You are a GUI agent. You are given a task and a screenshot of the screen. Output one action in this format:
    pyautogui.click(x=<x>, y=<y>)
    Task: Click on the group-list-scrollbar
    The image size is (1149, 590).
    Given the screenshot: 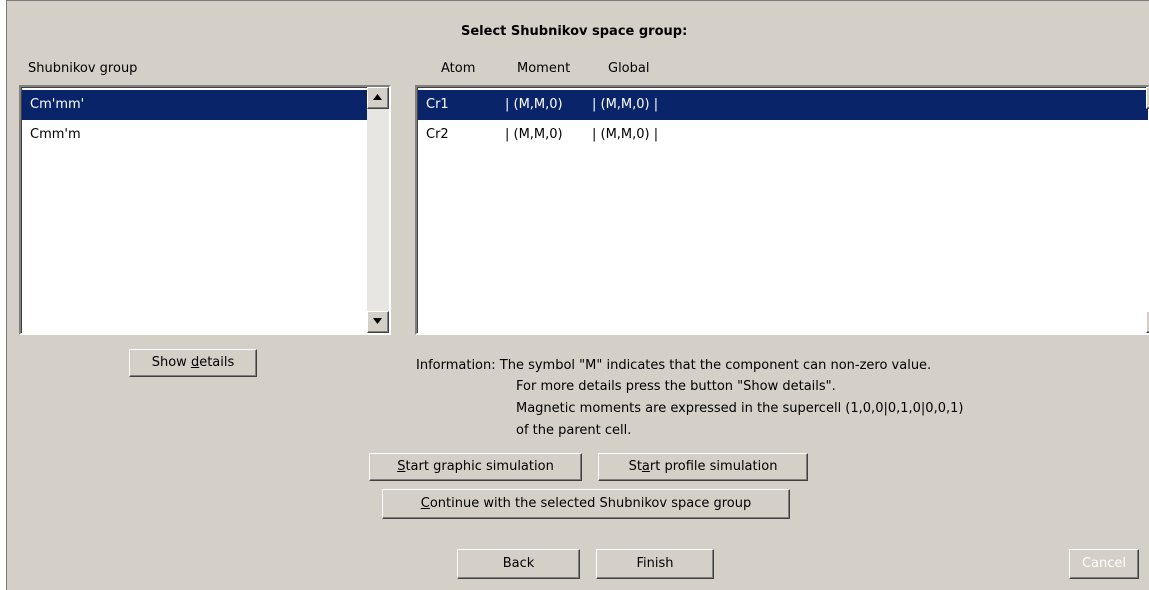 What is the action you would take?
    pyautogui.click(x=378, y=210)
    